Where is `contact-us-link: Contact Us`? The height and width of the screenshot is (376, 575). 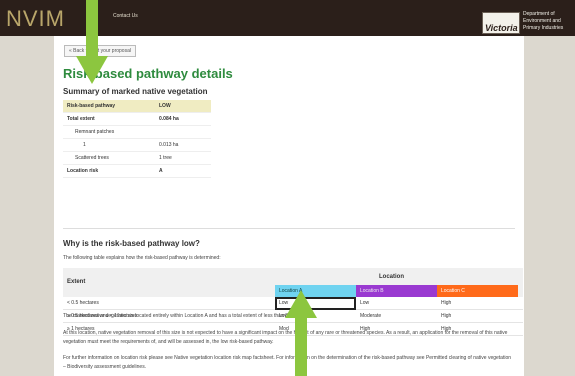 contact-us-link: Contact Us is located at coordinates (125, 16).